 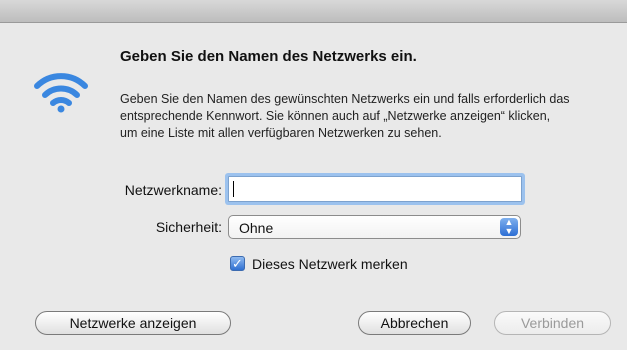 I want to click on network-name-label: Netzwerkname:, so click(x=173, y=190).